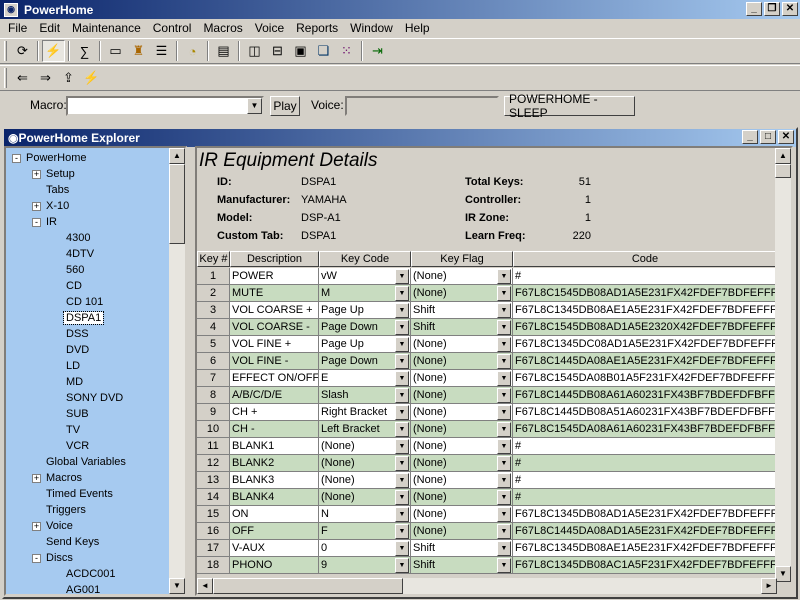 The height and width of the screenshot is (600, 800). What do you see at coordinates (274, 327) in the screenshot?
I see `cell-desc: VOL COARSE -` at bounding box center [274, 327].